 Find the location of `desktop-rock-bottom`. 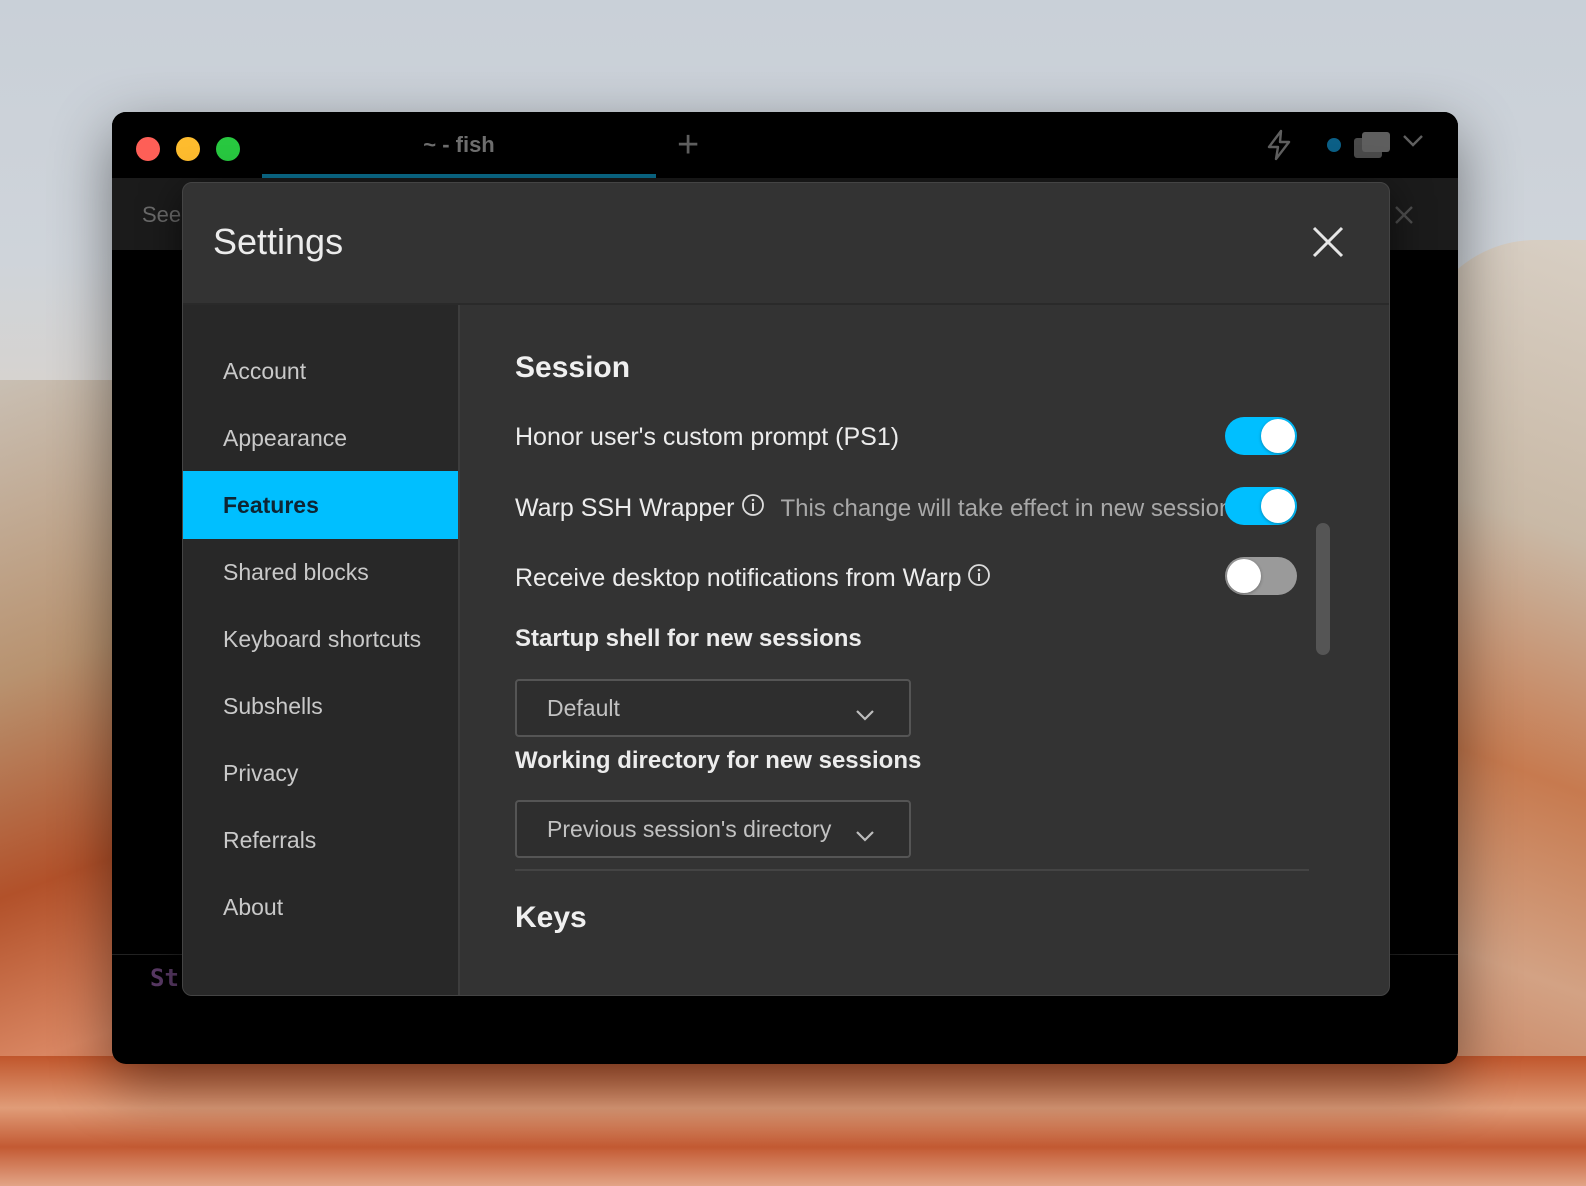

desktop-rock-bottom is located at coordinates (793, 1121).